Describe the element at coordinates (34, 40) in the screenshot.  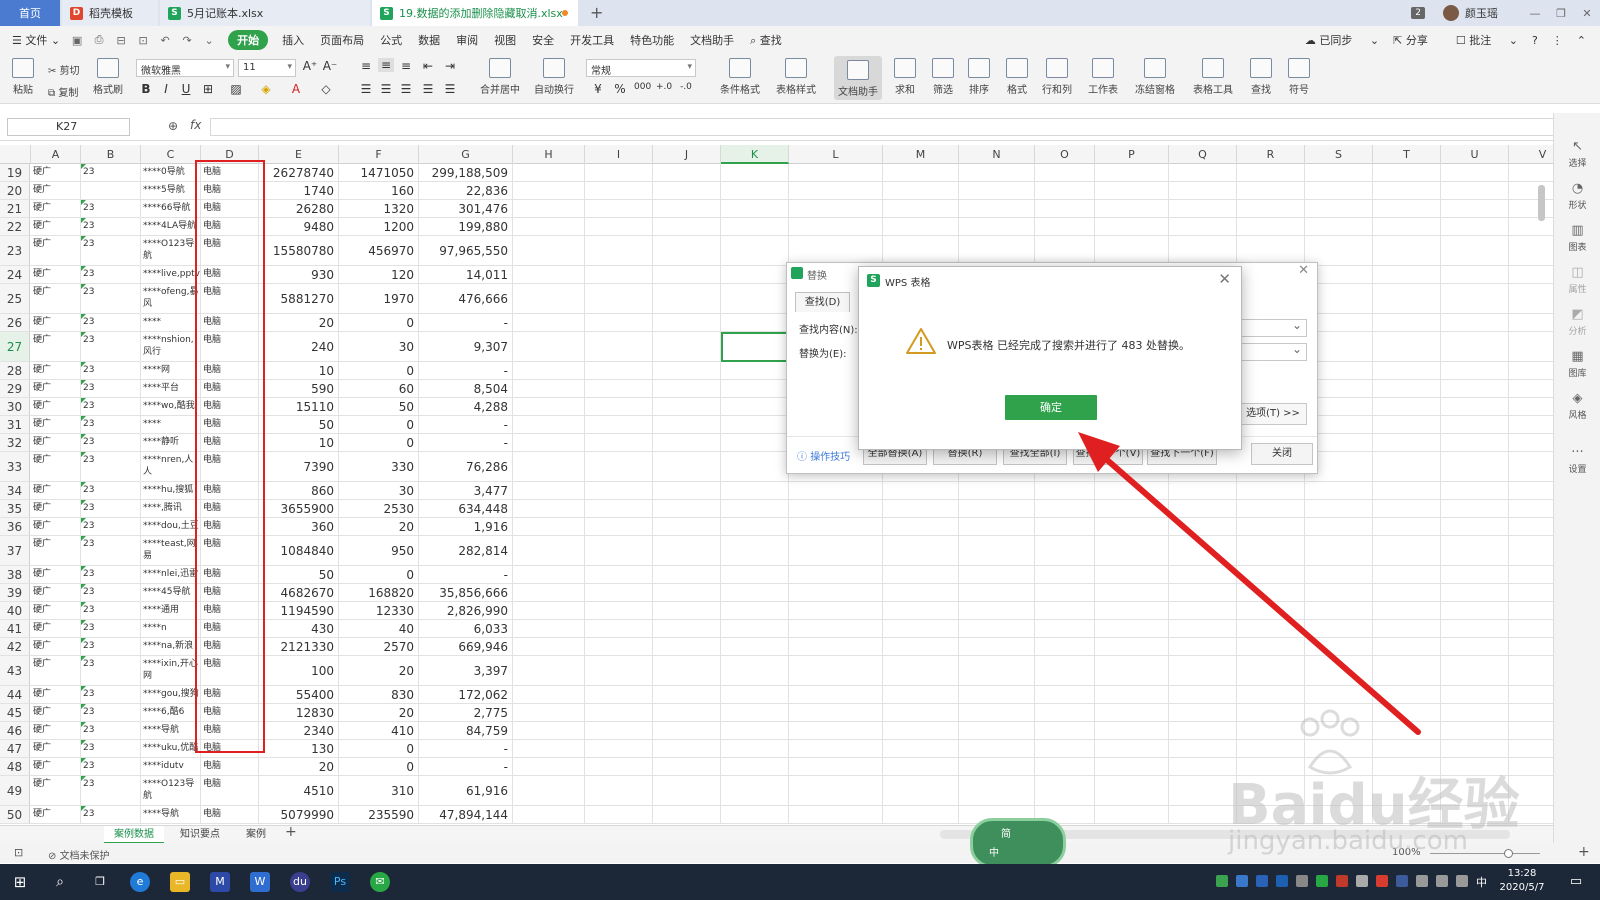
I see `menu-file: ☰ 文件 ⌄` at that location.